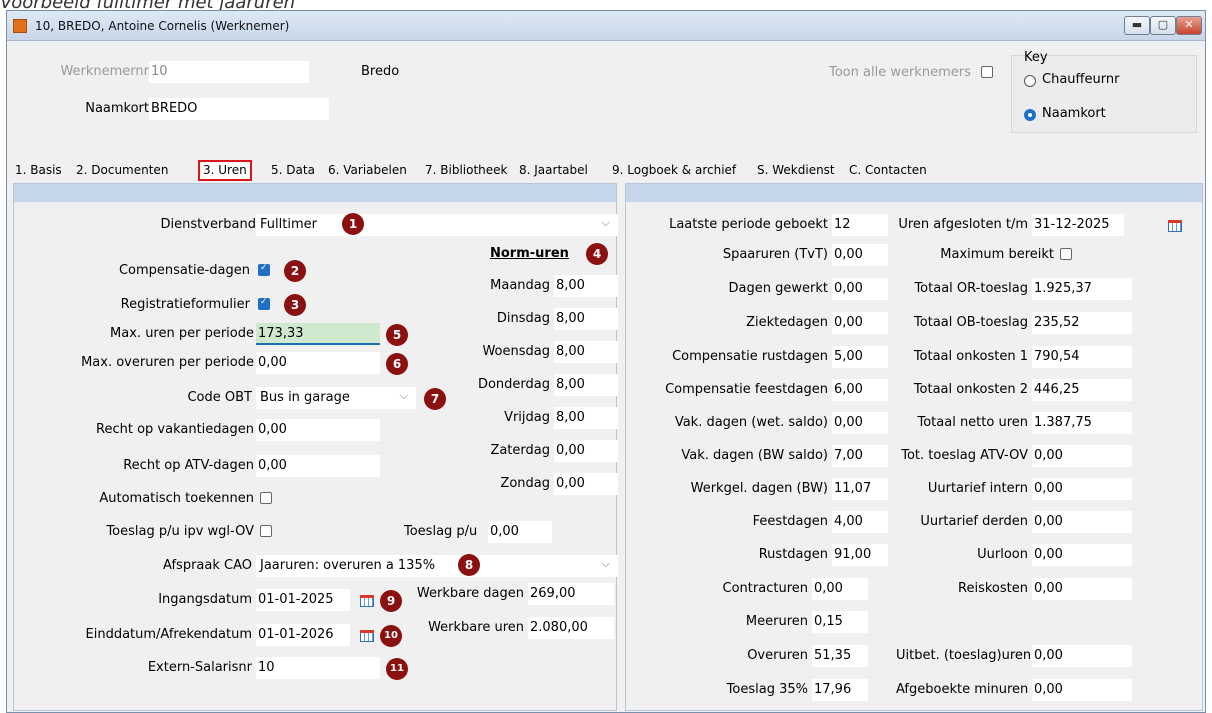 The height and width of the screenshot is (713, 1212). I want to click on maximum-bereikt-checkbox, so click(1066, 254).